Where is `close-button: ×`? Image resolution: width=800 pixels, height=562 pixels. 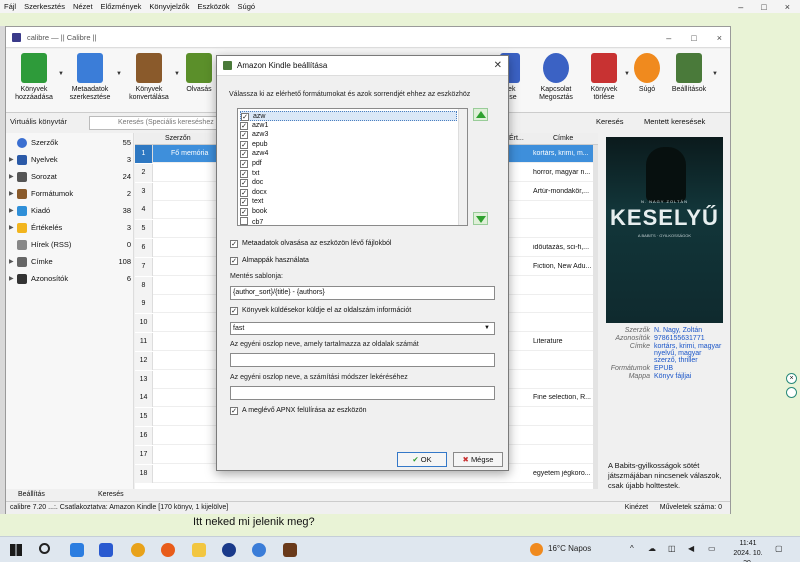 close-button: × is located at coordinates (787, 7).